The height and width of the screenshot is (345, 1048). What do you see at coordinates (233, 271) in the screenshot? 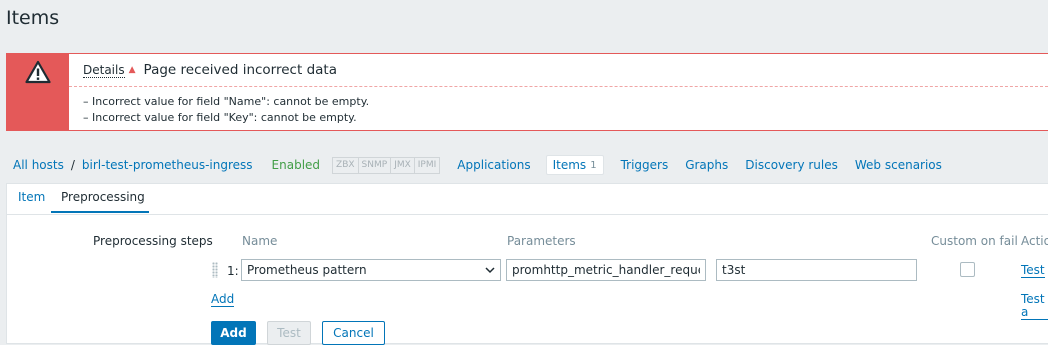
I see `step-number: 1:` at bounding box center [233, 271].